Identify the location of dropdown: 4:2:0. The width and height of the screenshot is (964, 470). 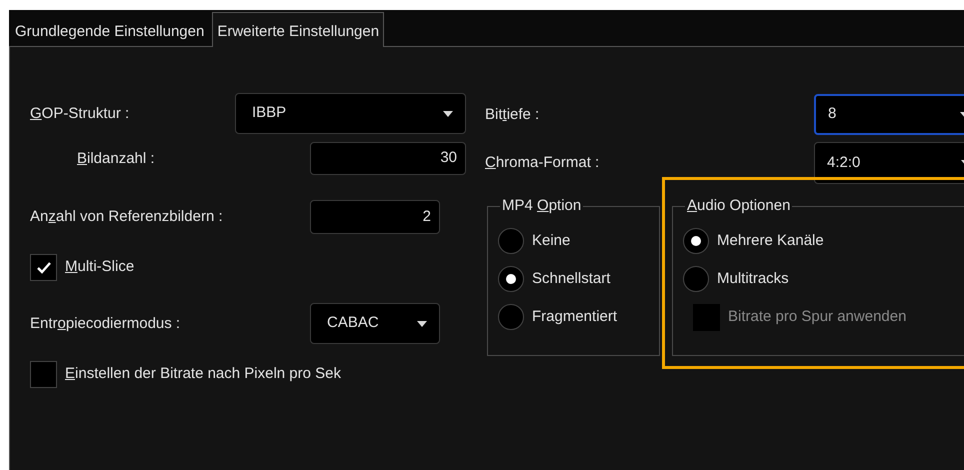
(889, 163).